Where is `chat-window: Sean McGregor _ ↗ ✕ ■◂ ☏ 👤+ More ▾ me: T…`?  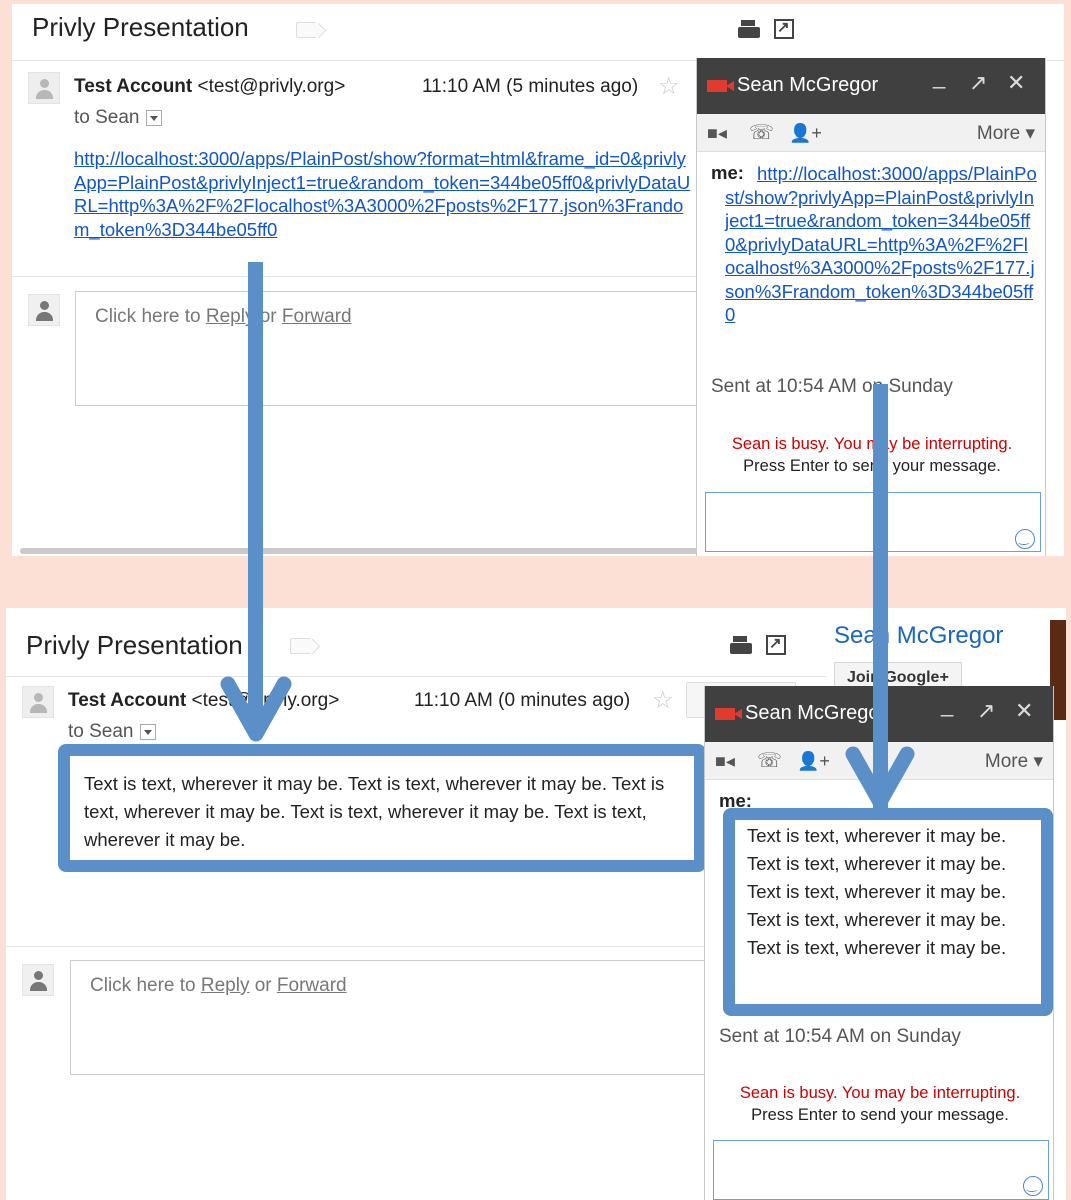 chat-window: Sean McGregor _ ↗ ✕ ■◂ ☏ 👤+ More ▾ me: T… is located at coordinates (879, 943).